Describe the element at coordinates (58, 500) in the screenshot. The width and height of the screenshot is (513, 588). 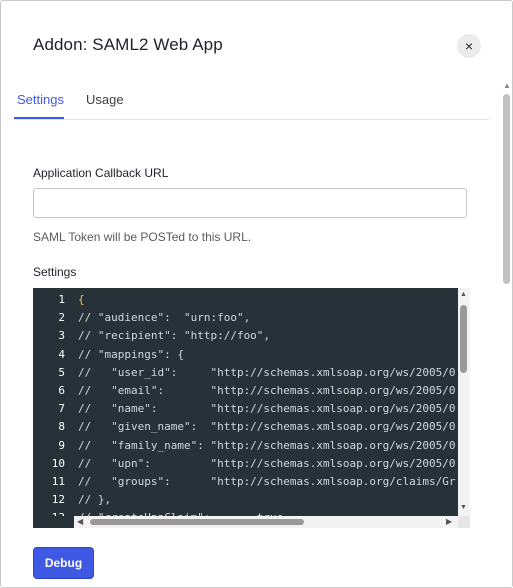
I see `line-number: 12` at that location.